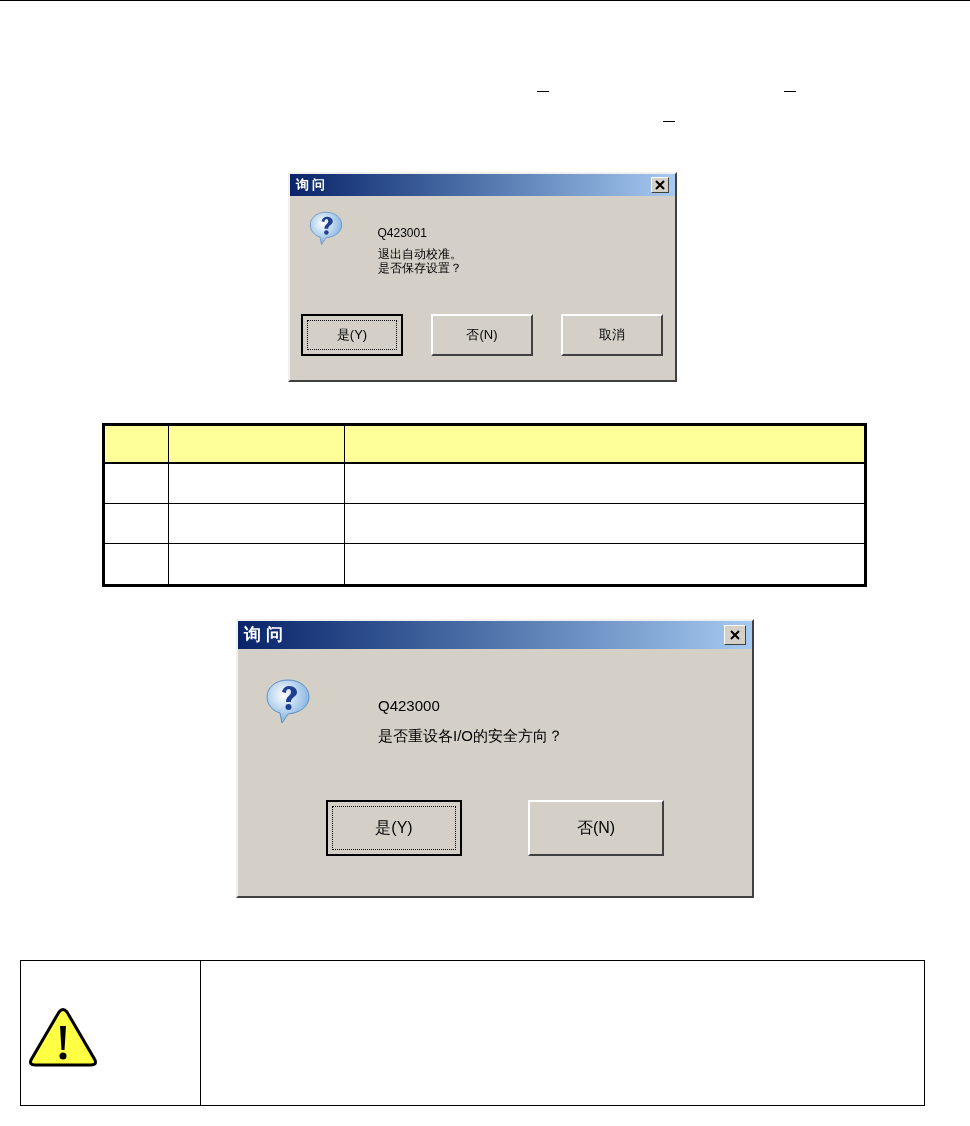  Describe the element at coordinates (402, 233) in the screenshot. I see `message-code: Q423001` at that location.